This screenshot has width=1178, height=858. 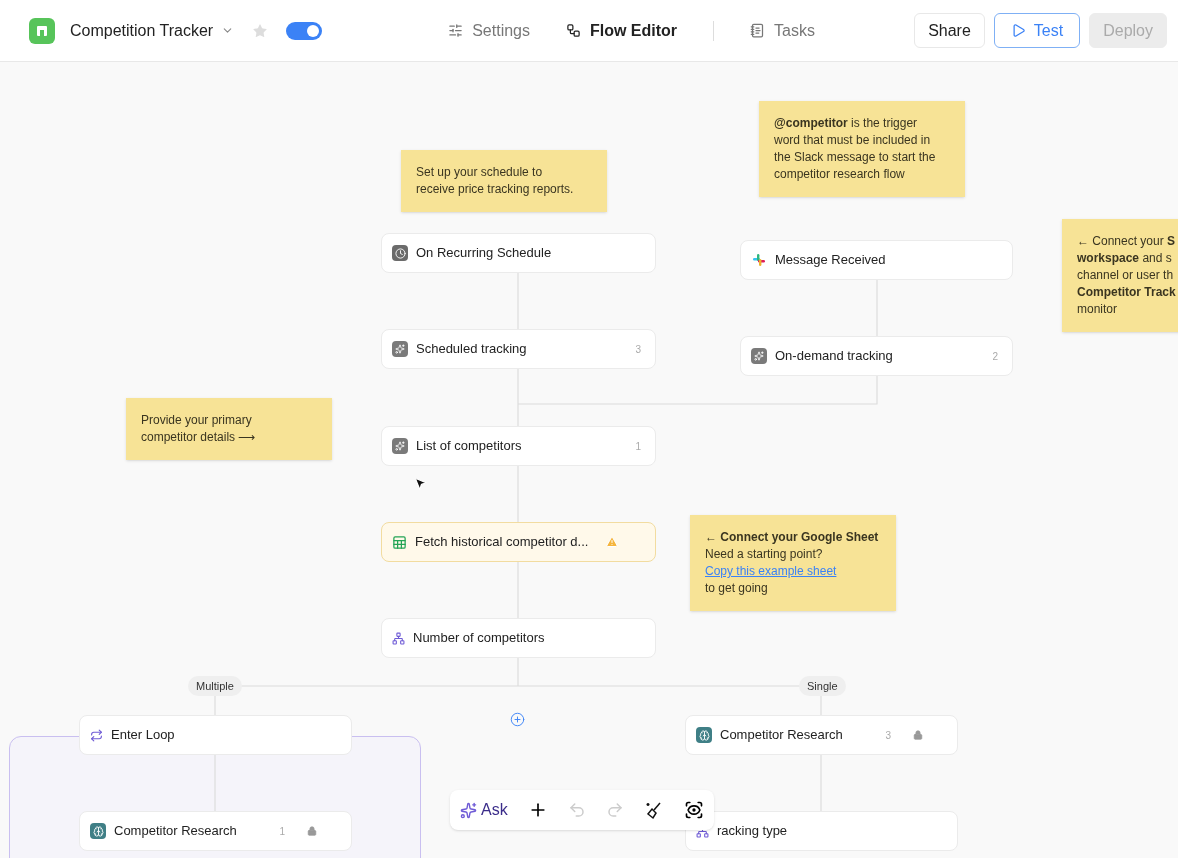 What do you see at coordinates (876, 356) in the screenshot?
I see `flow-node: On-demand tracking 2` at bounding box center [876, 356].